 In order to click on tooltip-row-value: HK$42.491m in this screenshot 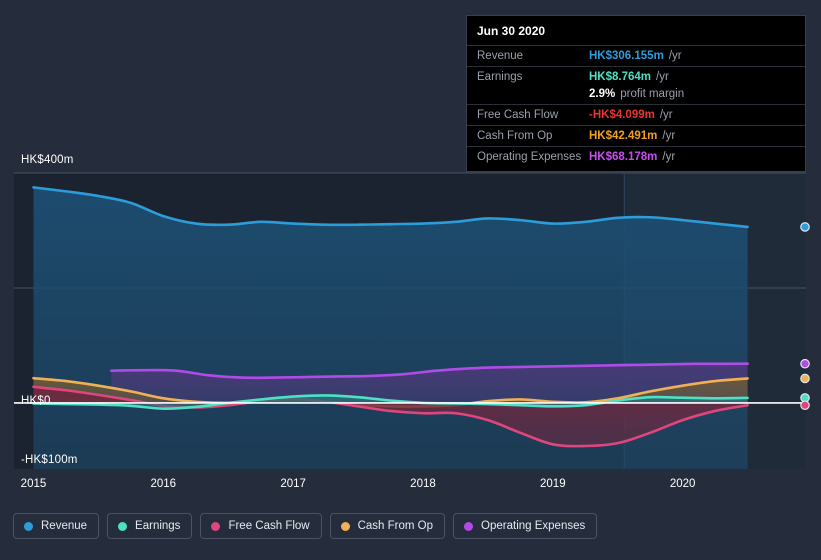, I will do `click(623, 136)`.